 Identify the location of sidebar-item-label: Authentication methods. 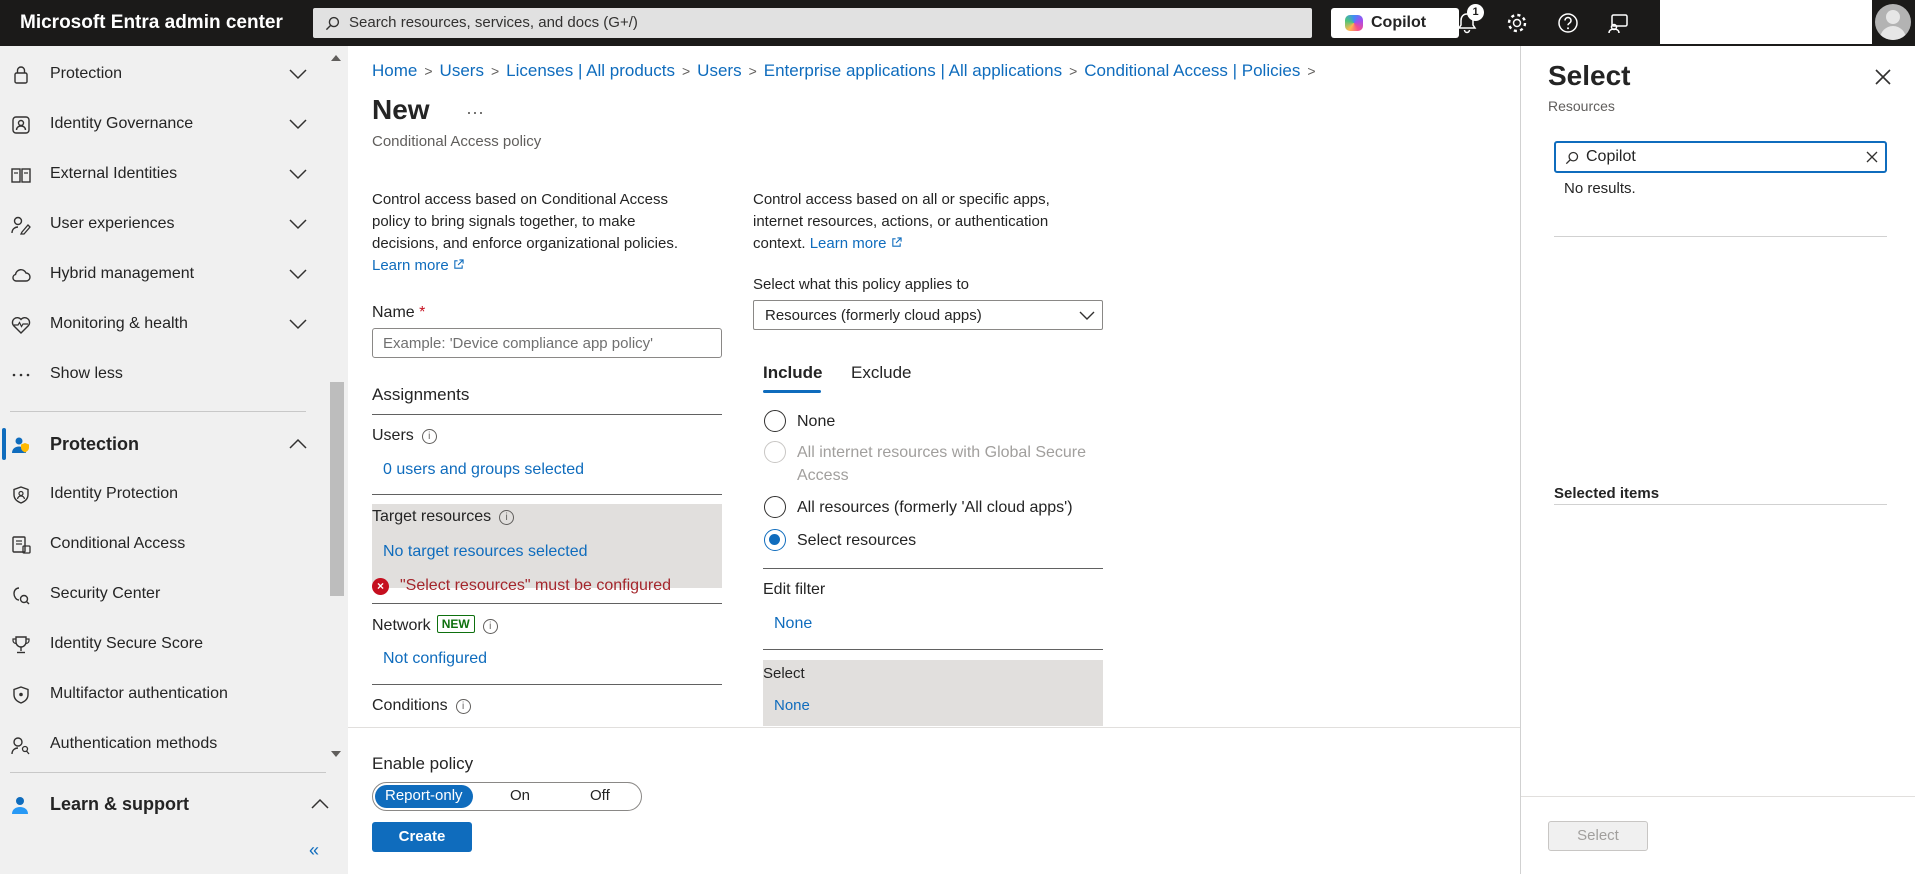
(134, 743).